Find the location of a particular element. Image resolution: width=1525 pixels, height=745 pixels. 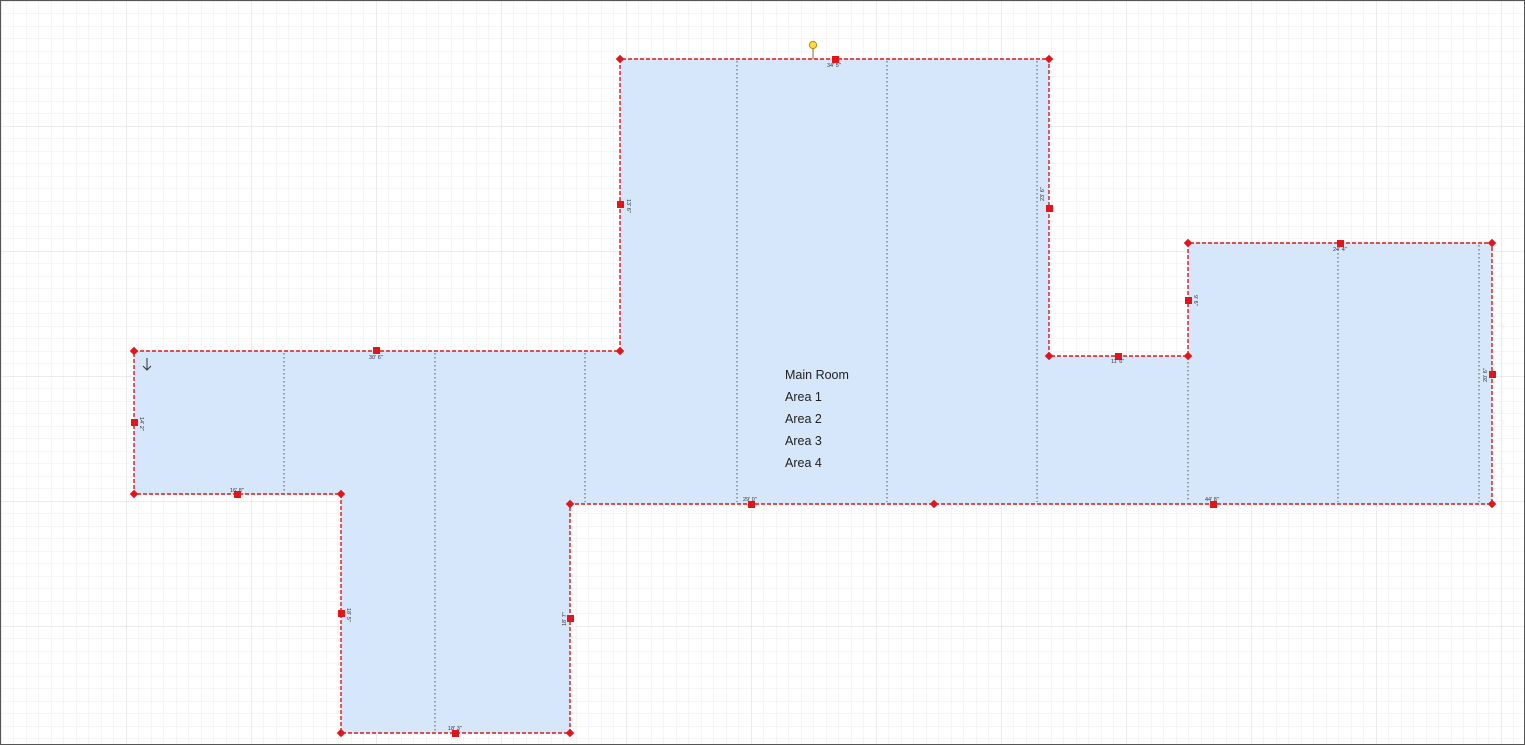

dim-bottom-right-side: 18' 7" is located at coordinates (565, 619).